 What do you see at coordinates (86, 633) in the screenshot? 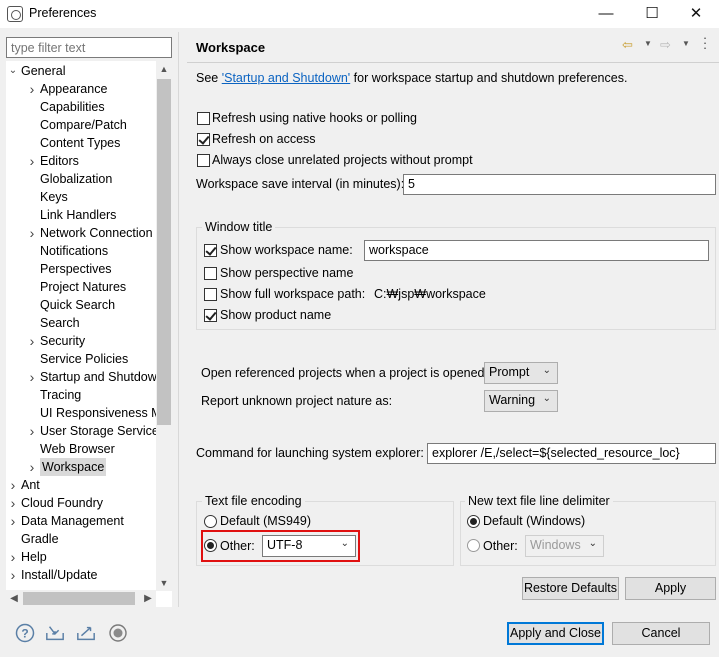
I see `export-icon` at bounding box center [86, 633].